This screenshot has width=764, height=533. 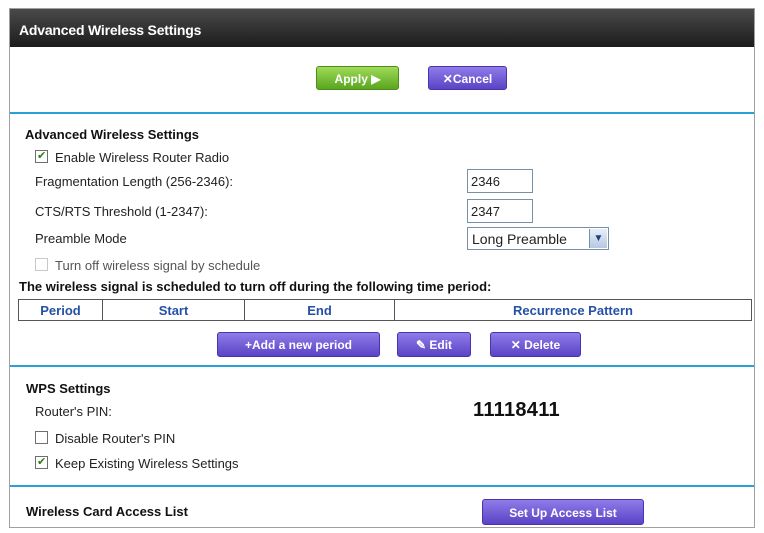 I want to click on enable-radio-checkbox, so click(x=41, y=156).